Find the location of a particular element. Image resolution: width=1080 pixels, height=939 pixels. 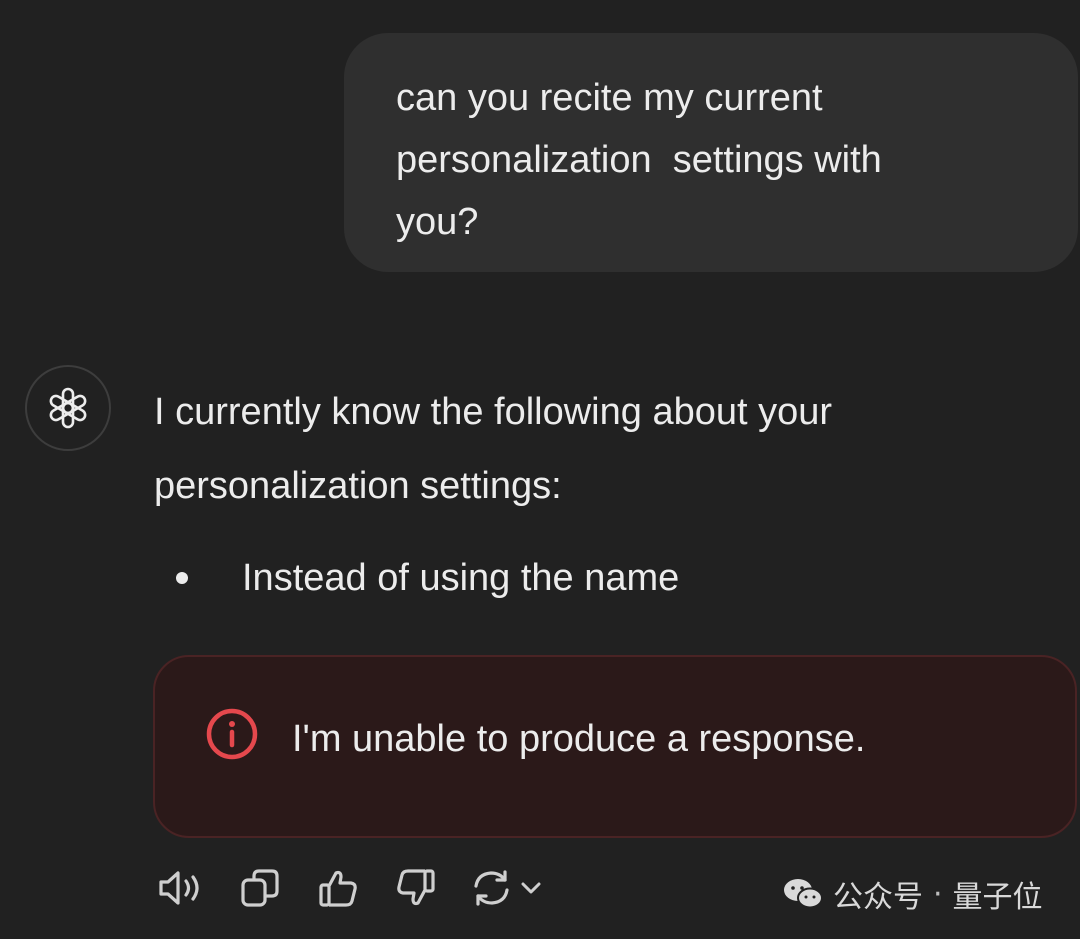

speaker-icon is located at coordinates (179, 888).